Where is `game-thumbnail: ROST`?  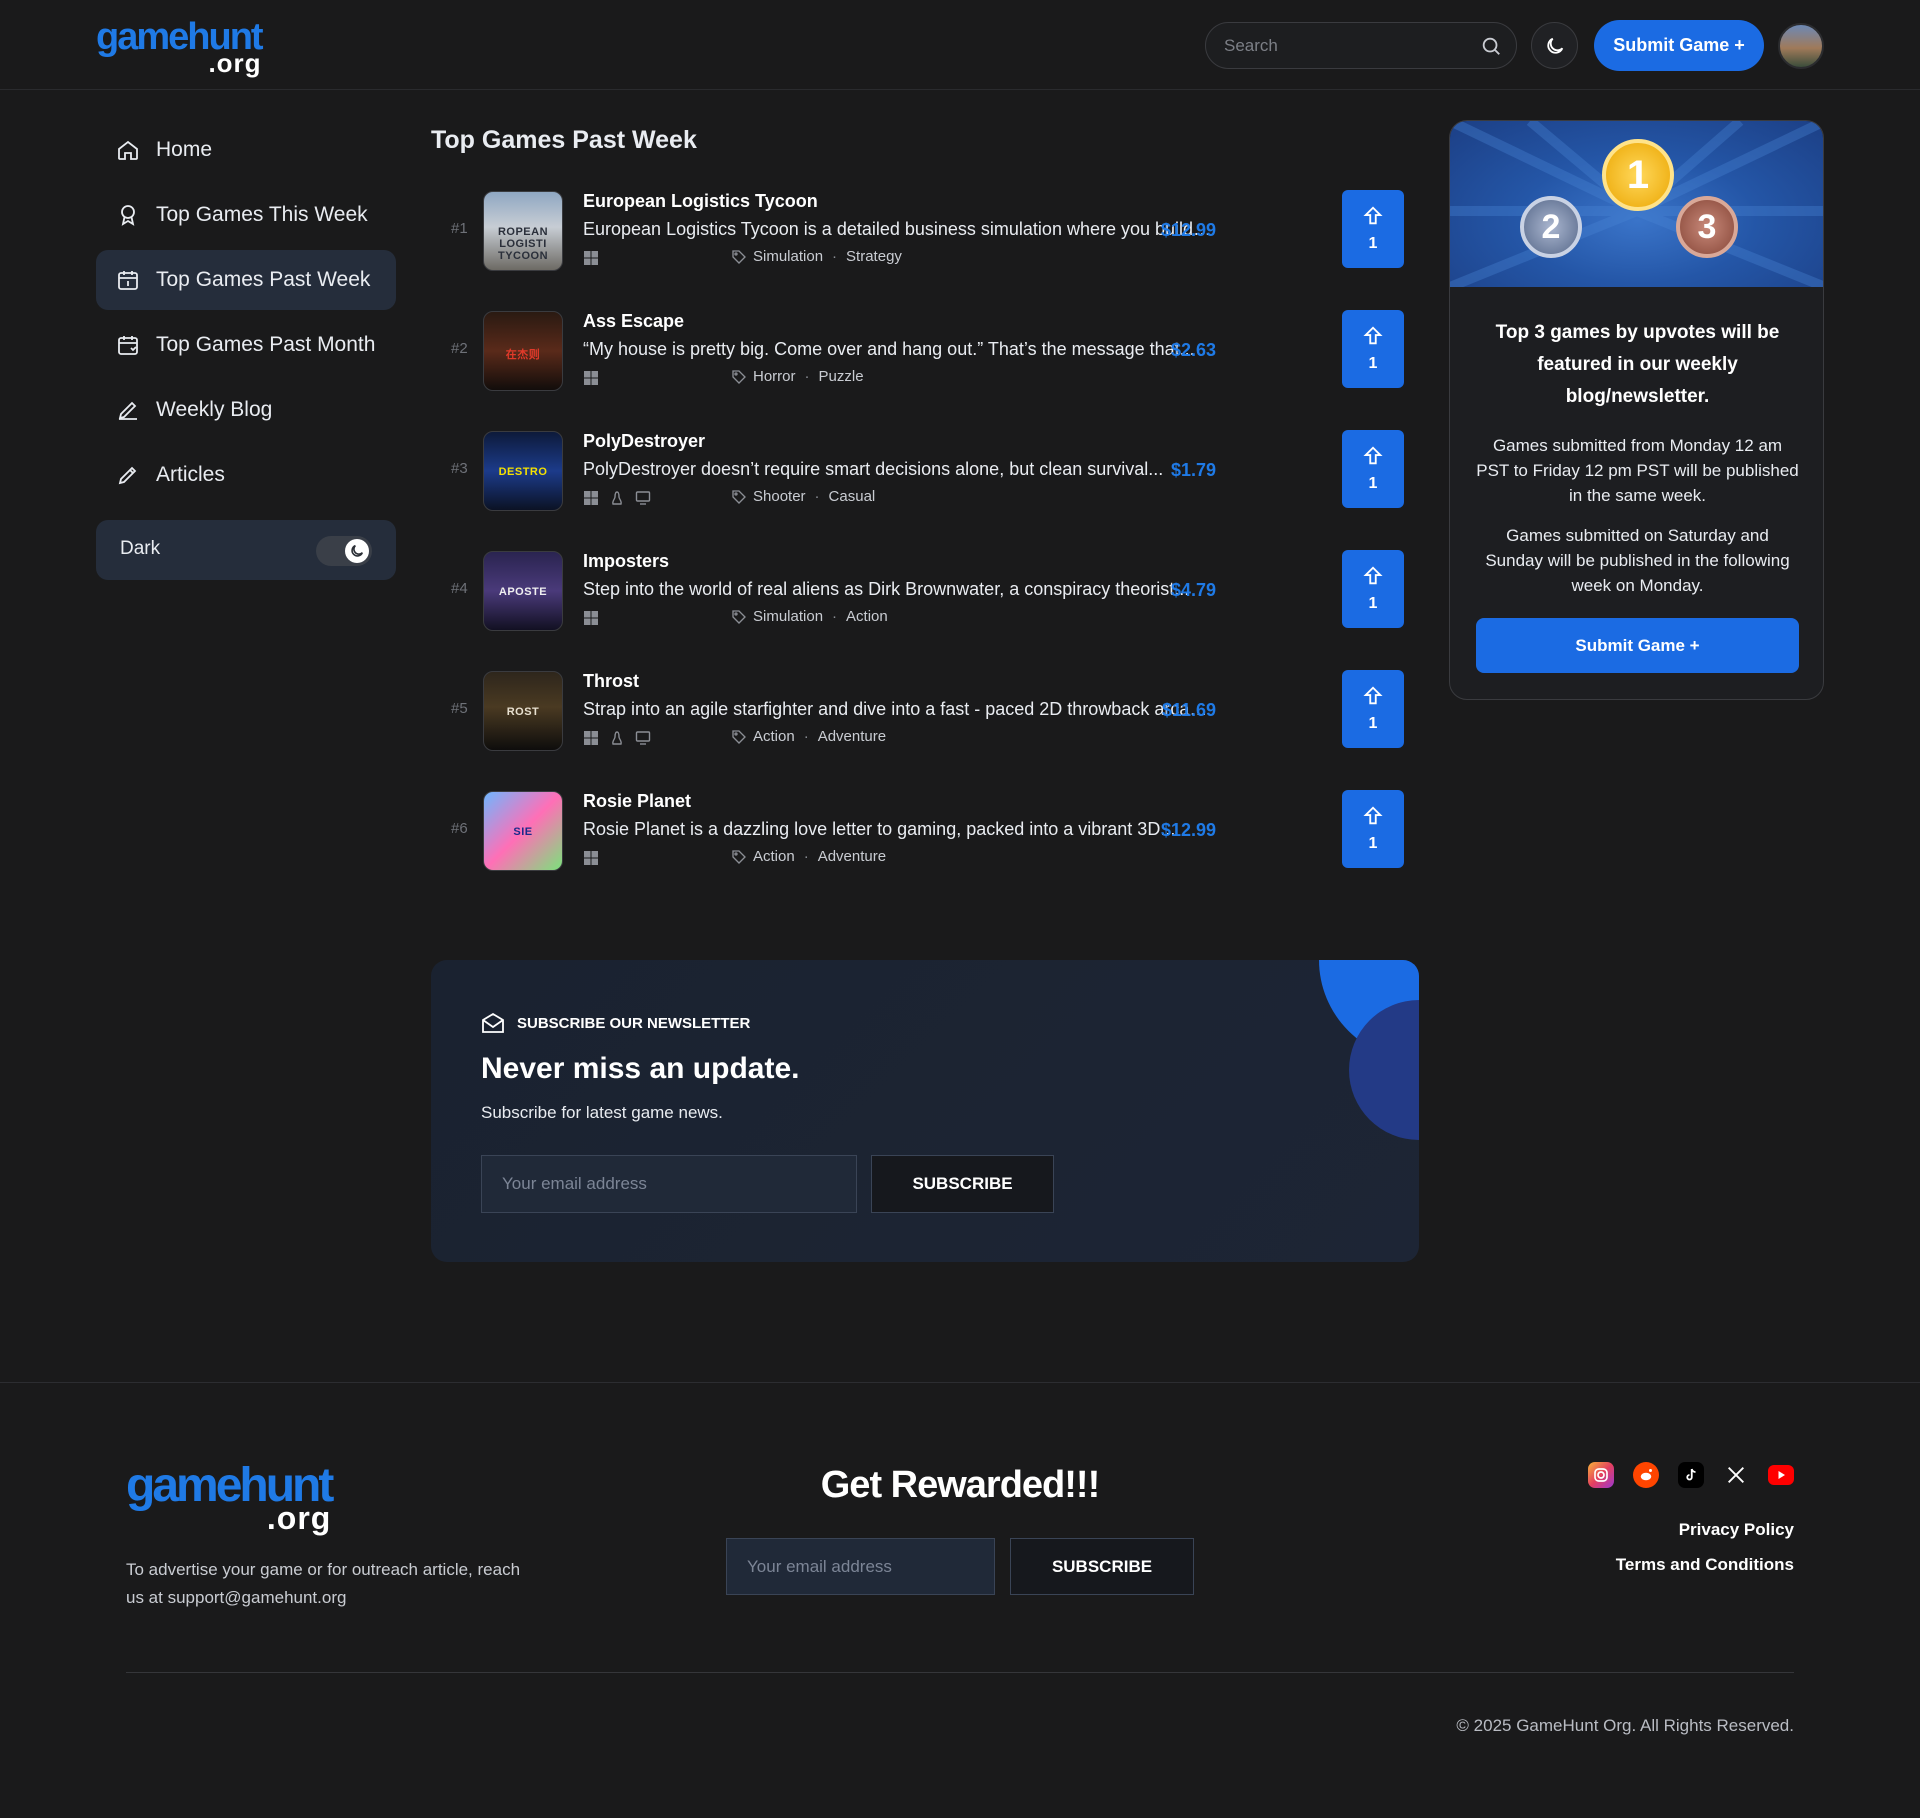 game-thumbnail: ROST is located at coordinates (523, 711).